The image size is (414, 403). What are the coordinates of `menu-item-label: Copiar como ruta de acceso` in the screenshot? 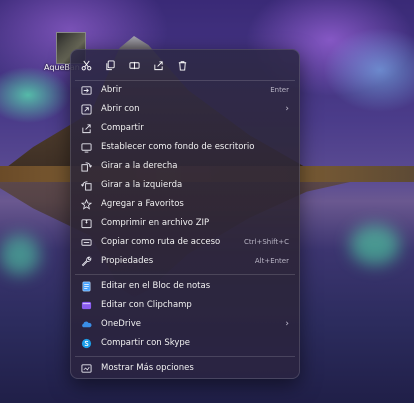 It's located at (161, 242).